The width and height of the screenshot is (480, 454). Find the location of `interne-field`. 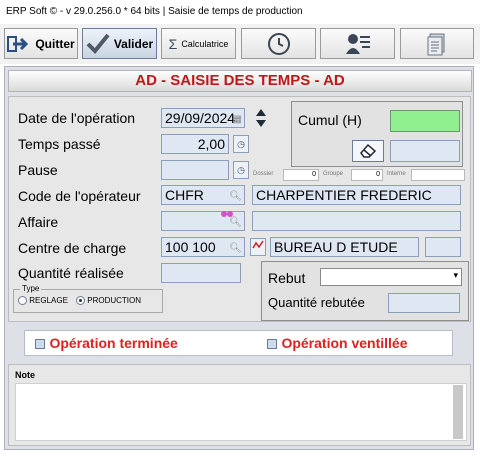

interne-field is located at coordinates (438, 175).